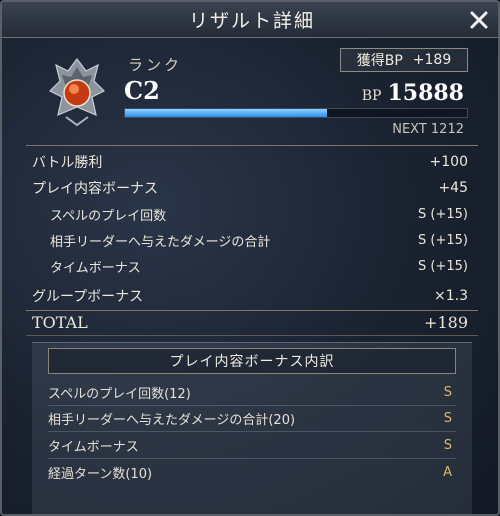 The image size is (500, 516). What do you see at coordinates (155, 65) in the screenshot?
I see `rank-label: ランク` at bounding box center [155, 65].